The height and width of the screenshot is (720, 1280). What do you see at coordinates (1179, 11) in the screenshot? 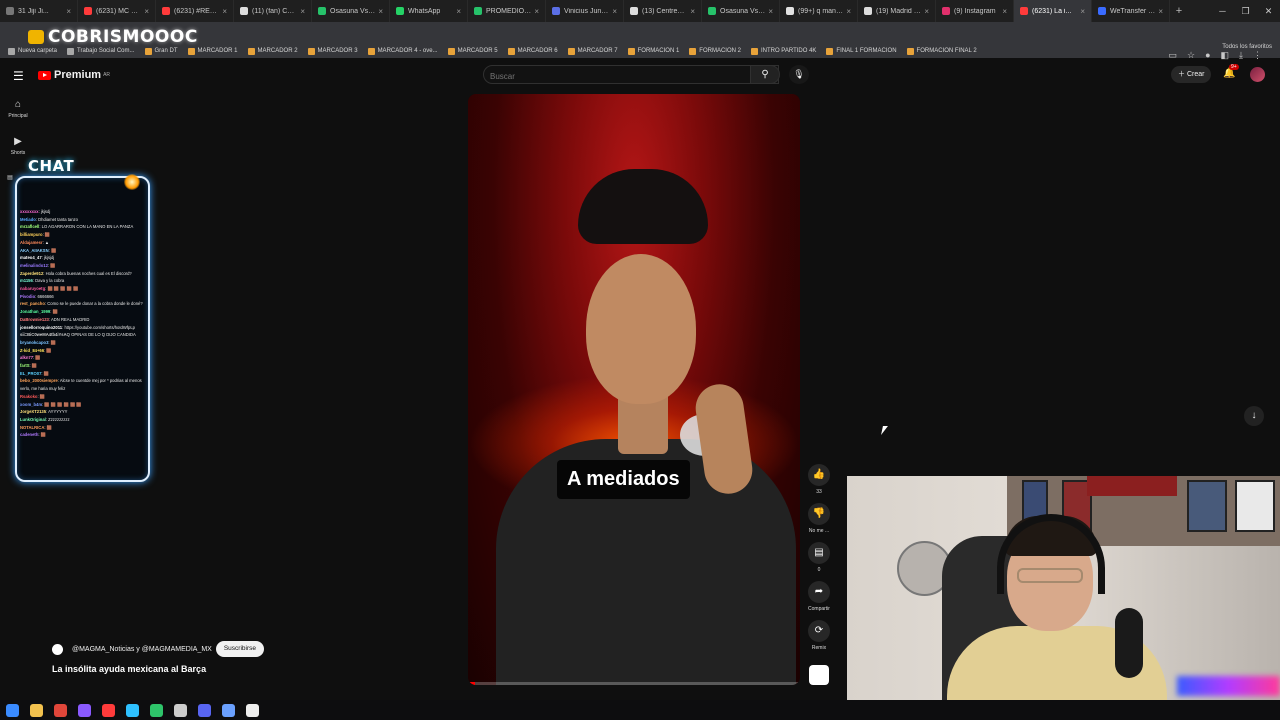
I see `new-tab-icon: +` at bounding box center [1179, 11].